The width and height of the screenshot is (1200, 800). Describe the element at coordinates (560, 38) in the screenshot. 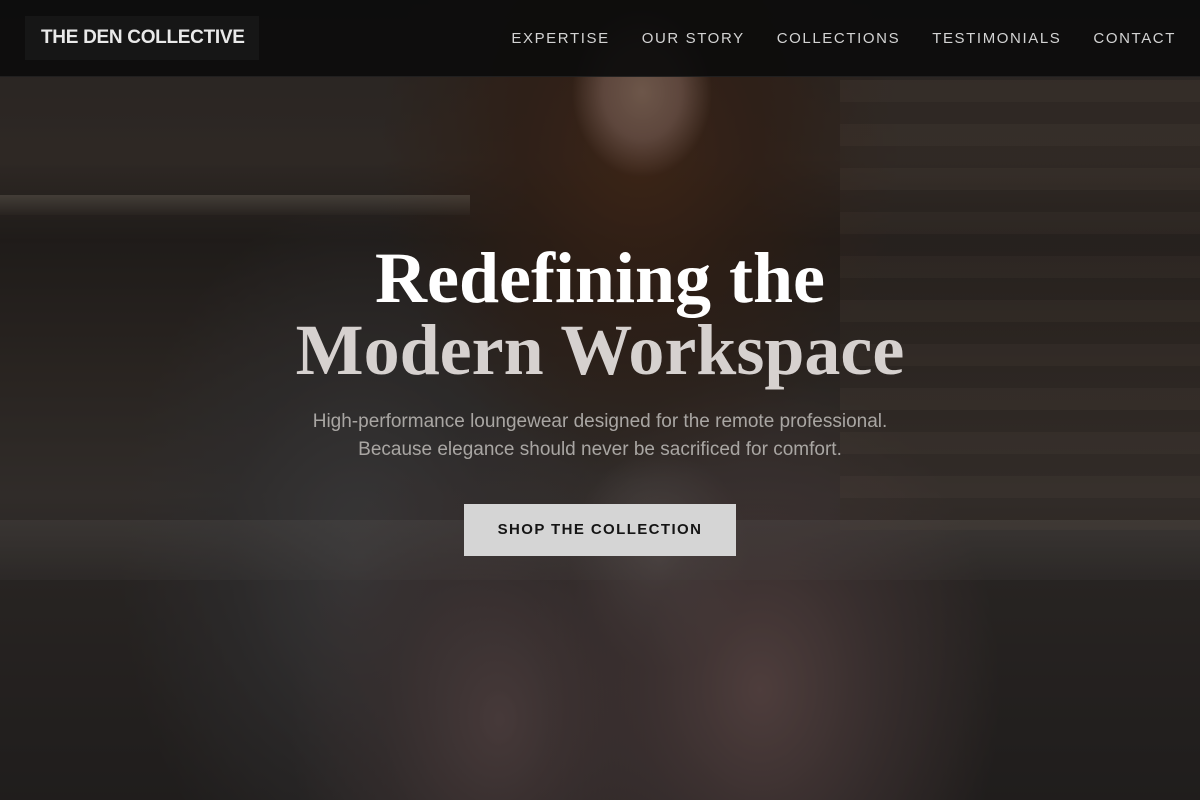

I see `nav-link-expertise: EXPERTISE` at that location.